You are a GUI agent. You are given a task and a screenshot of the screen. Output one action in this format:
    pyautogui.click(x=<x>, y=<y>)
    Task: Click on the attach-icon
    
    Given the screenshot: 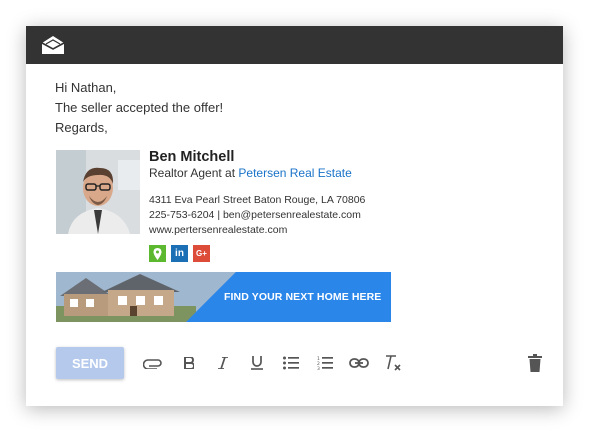 What is the action you would take?
    pyautogui.click(x=153, y=363)
    